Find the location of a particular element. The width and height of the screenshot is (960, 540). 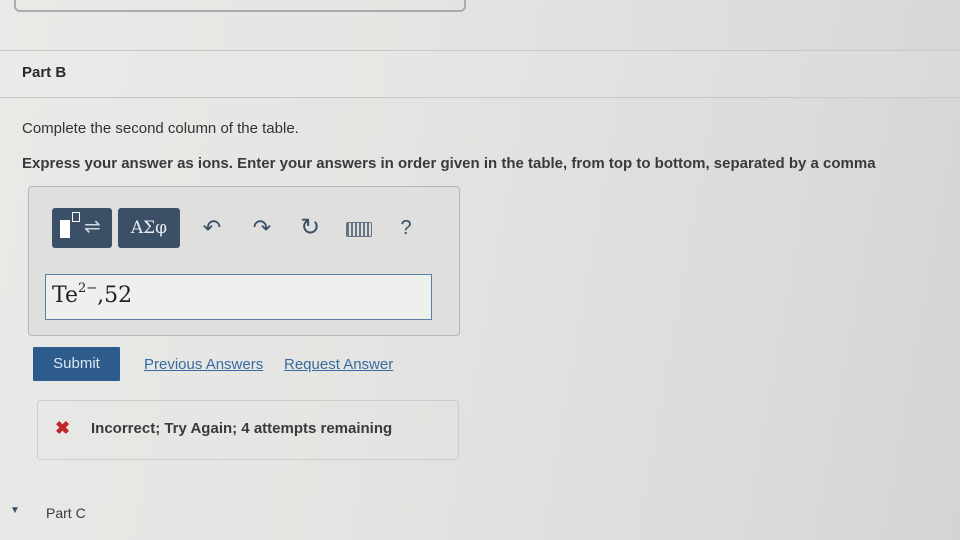

answer-species: Te is located at coordinates (65, 295).